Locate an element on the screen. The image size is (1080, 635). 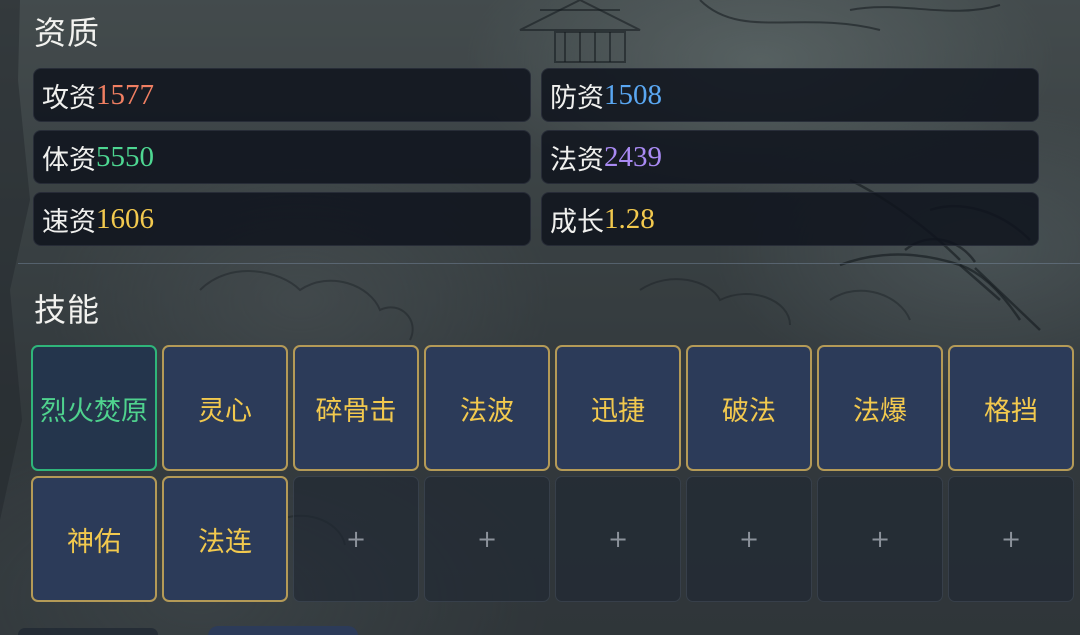
attribute-cell: 法资 2439 is located at coordinates (790, 157).